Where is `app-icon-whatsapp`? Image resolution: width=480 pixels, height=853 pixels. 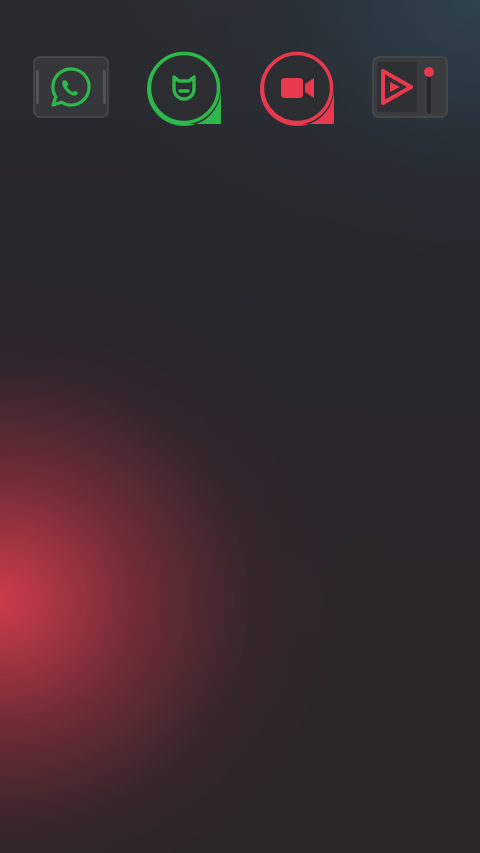
app-icon-whatsapp is located at coordinates (71, 90).